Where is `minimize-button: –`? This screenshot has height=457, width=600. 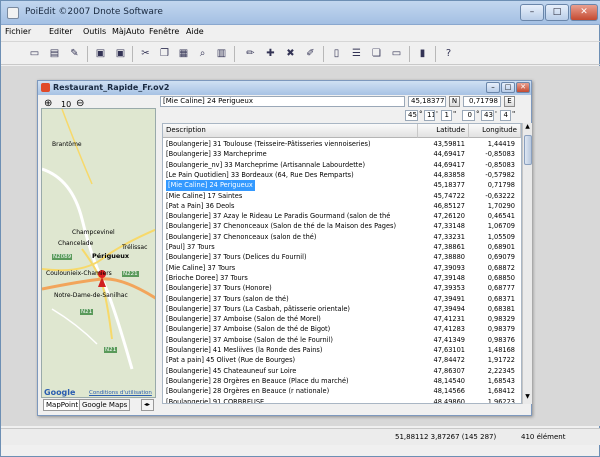
minimize-button: – is located at coordinates (532, 12).